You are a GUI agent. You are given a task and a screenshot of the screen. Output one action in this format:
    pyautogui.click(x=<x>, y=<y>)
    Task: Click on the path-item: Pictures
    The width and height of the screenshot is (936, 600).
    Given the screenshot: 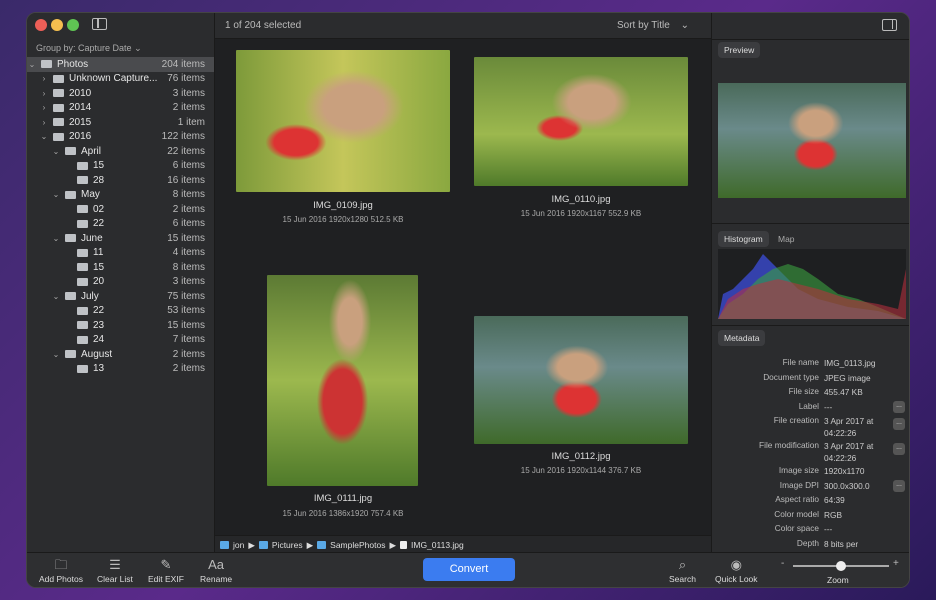 What is the action you would take?
    pyautogui.click(x=287, y=545)
    